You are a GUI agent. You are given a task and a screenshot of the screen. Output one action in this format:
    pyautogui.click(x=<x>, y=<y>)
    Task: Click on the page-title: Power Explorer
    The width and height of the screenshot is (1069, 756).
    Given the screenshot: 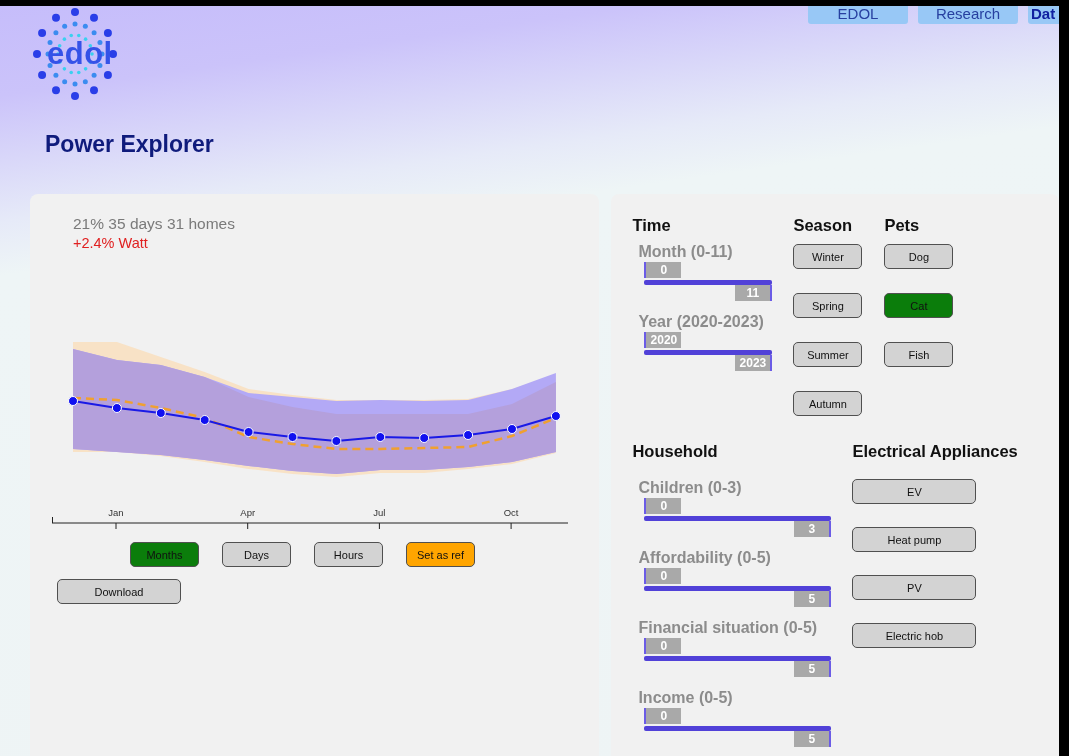 What is the action you would take?
    pyautogui.click(x=130, y=144)
    